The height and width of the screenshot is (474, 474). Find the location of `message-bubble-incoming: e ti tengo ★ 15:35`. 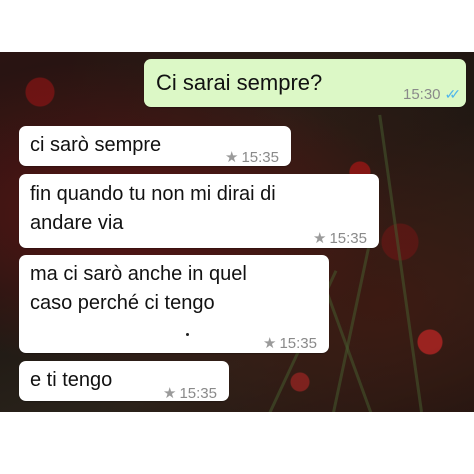

message-bubble-incoming: e ti tengo ★ 15:35 is located at coordinates (124, 381).